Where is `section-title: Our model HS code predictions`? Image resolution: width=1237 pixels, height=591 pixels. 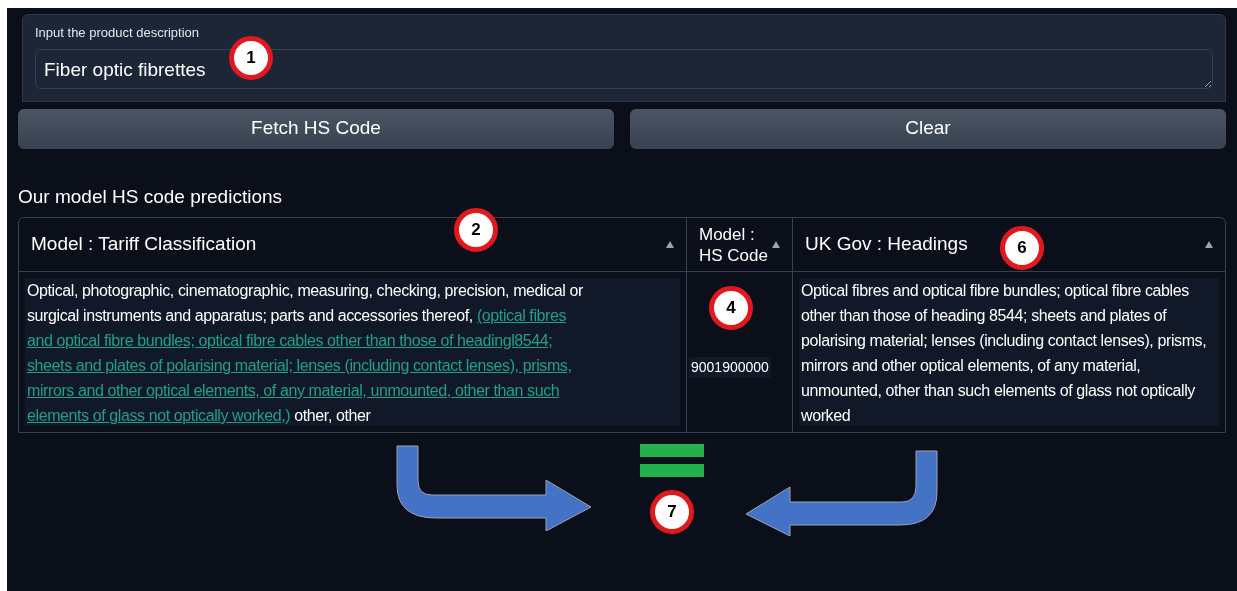 section-title: Our model HS code predictions is located at coordinates (150, 196).